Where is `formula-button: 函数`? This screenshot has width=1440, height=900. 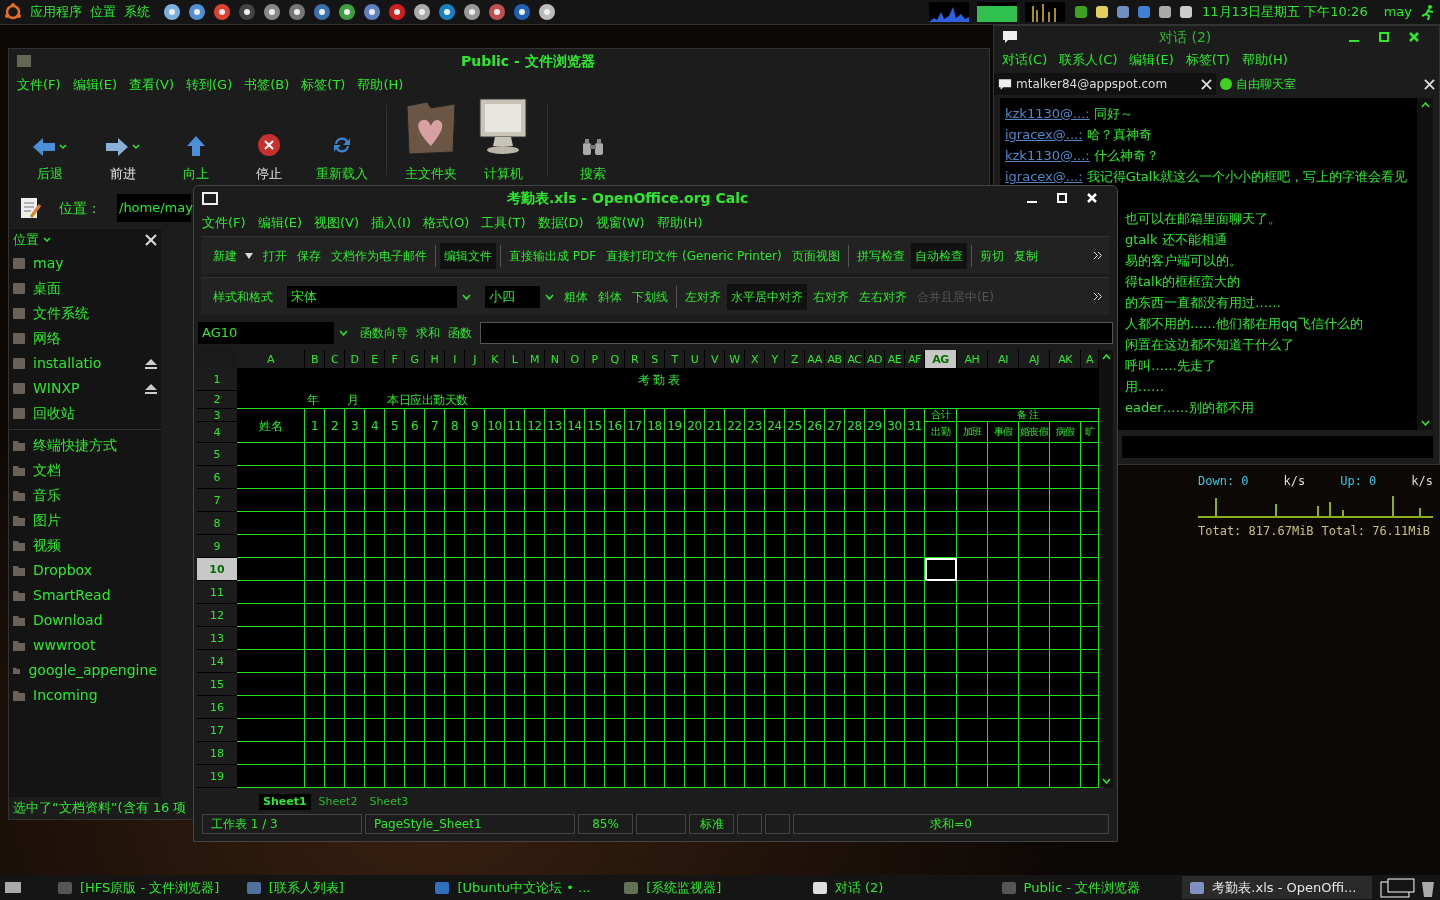
formula-button: 函数 is located at coordinates (460, 333).